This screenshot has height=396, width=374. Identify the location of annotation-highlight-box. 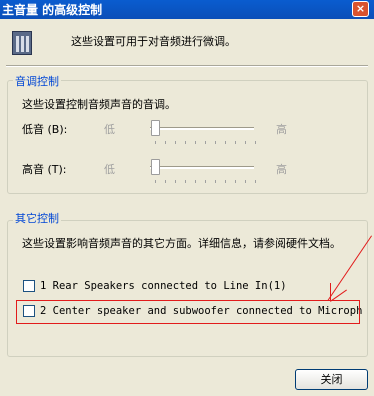
(188, 312).